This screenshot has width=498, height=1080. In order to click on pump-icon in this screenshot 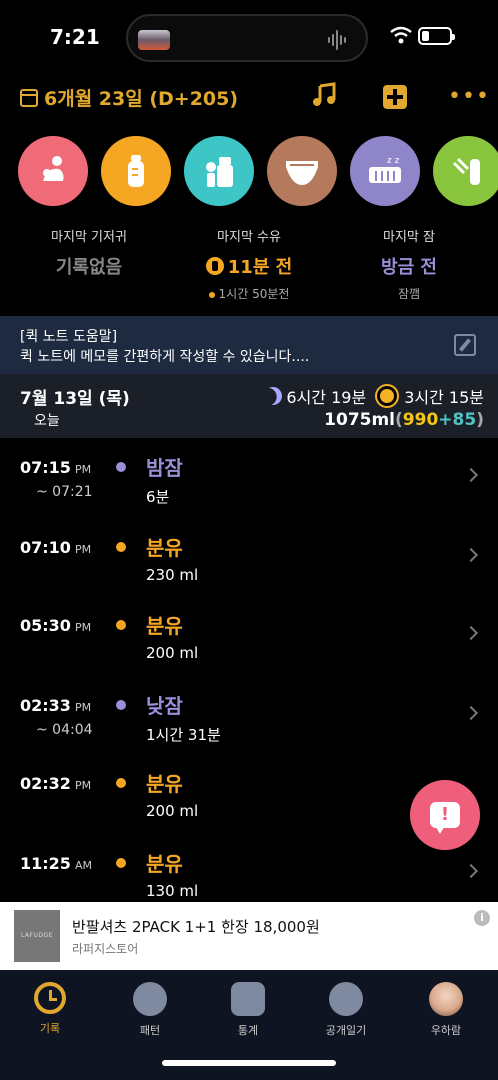, I will do `click(219, 172)`.